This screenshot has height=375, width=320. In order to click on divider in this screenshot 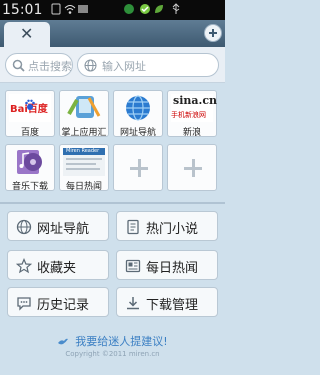, I will do `click(112, 203)`.